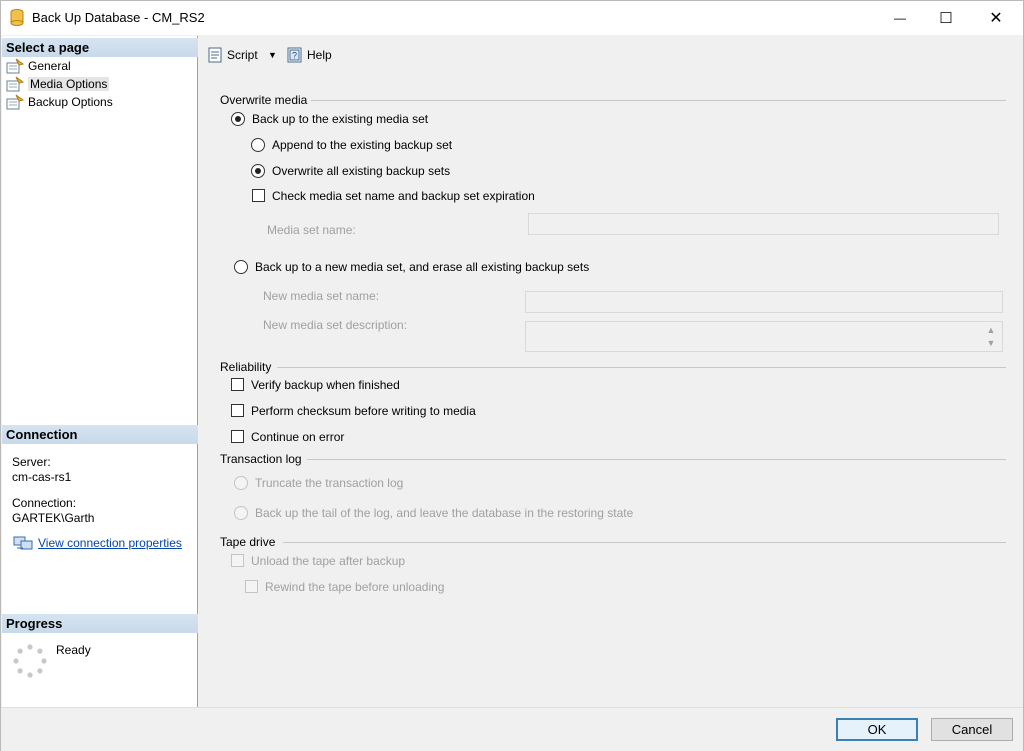 Image resolution: width=1024 pixels, height=751 pixels. Describe the element at coordinates (238, 119) in the screenshot. I see `existing-media-set-radio` at that location.